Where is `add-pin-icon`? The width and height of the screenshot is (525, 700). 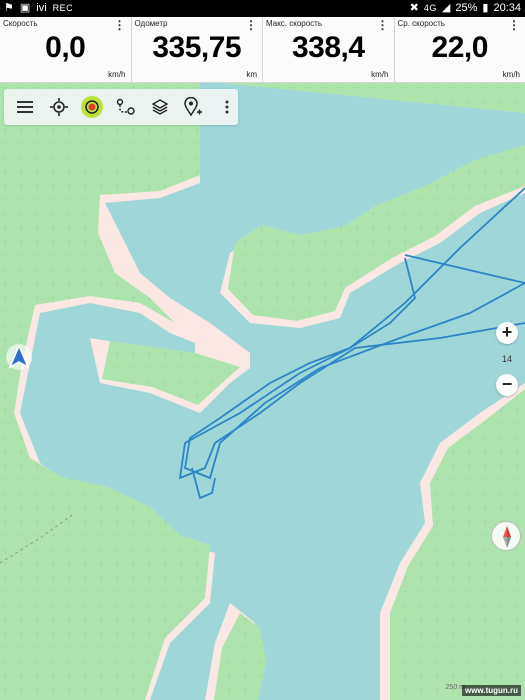 add-pin-icon is located at coordinates (194, 107).